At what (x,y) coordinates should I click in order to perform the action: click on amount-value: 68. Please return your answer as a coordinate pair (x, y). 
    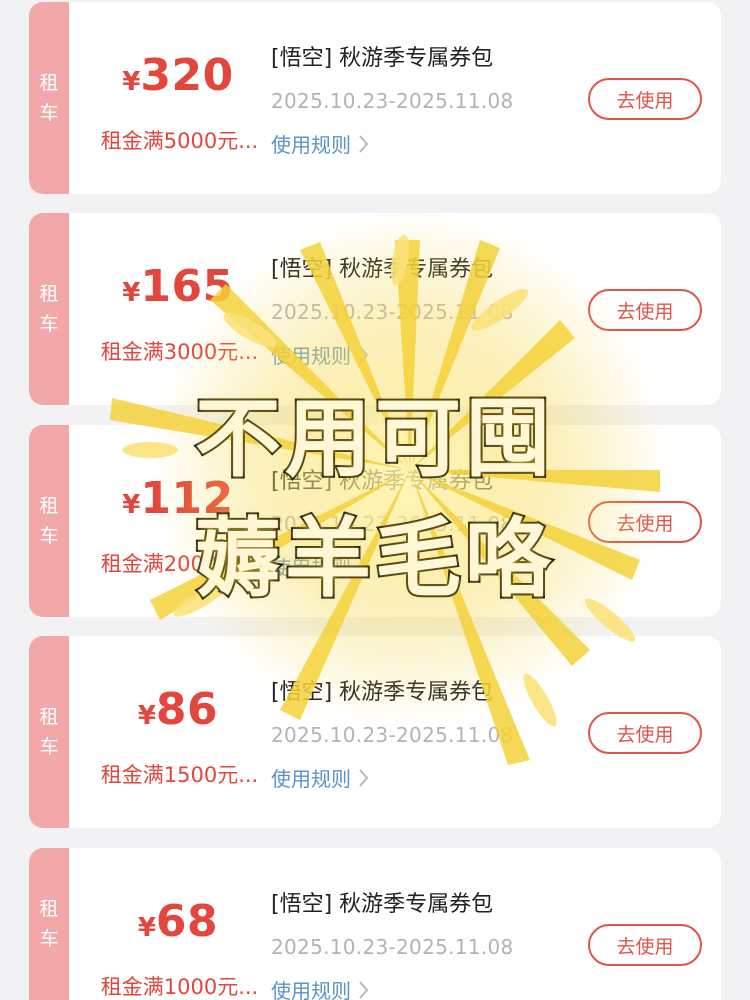
    Looking at the image, I should click on (187, 921).